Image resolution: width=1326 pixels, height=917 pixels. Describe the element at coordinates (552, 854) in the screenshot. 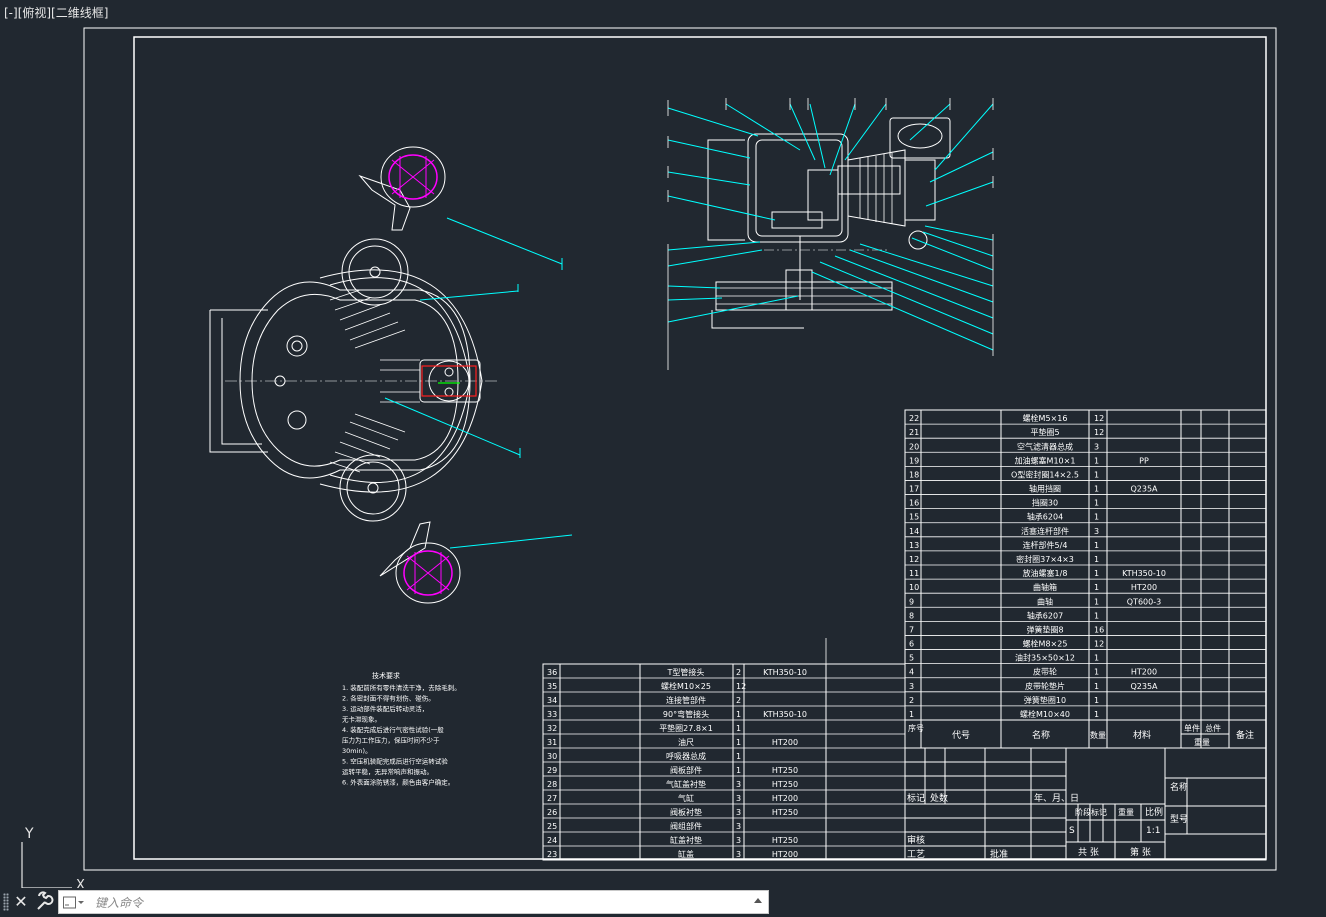

I see `bom-lower-no: 23` at that location.